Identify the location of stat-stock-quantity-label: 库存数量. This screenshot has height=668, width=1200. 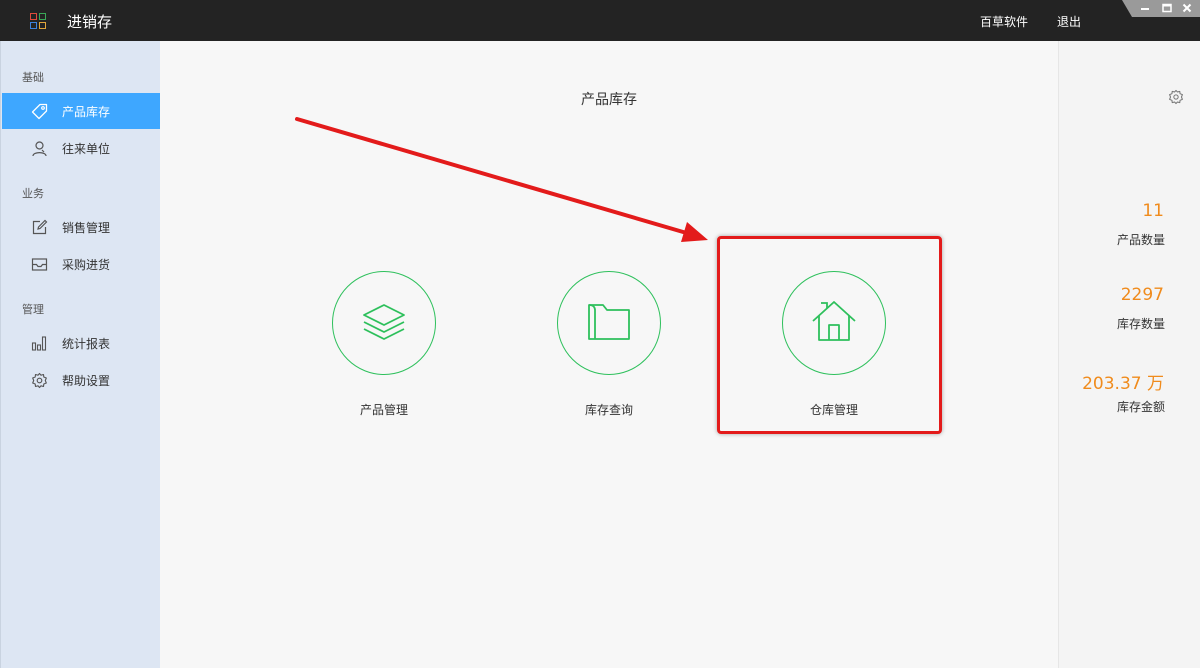
(1140, 324).